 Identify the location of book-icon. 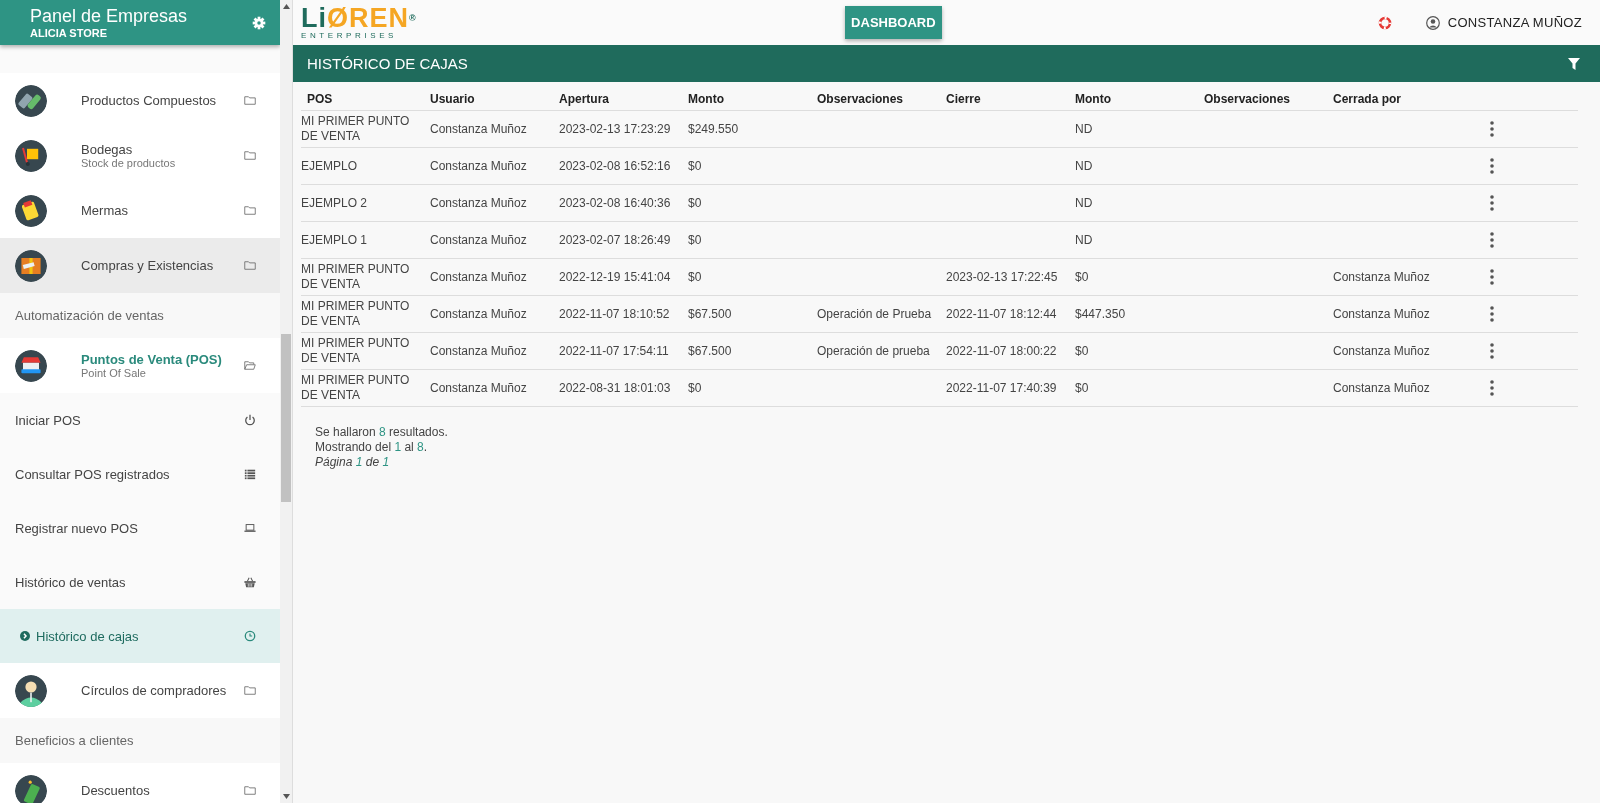
(31, 210).